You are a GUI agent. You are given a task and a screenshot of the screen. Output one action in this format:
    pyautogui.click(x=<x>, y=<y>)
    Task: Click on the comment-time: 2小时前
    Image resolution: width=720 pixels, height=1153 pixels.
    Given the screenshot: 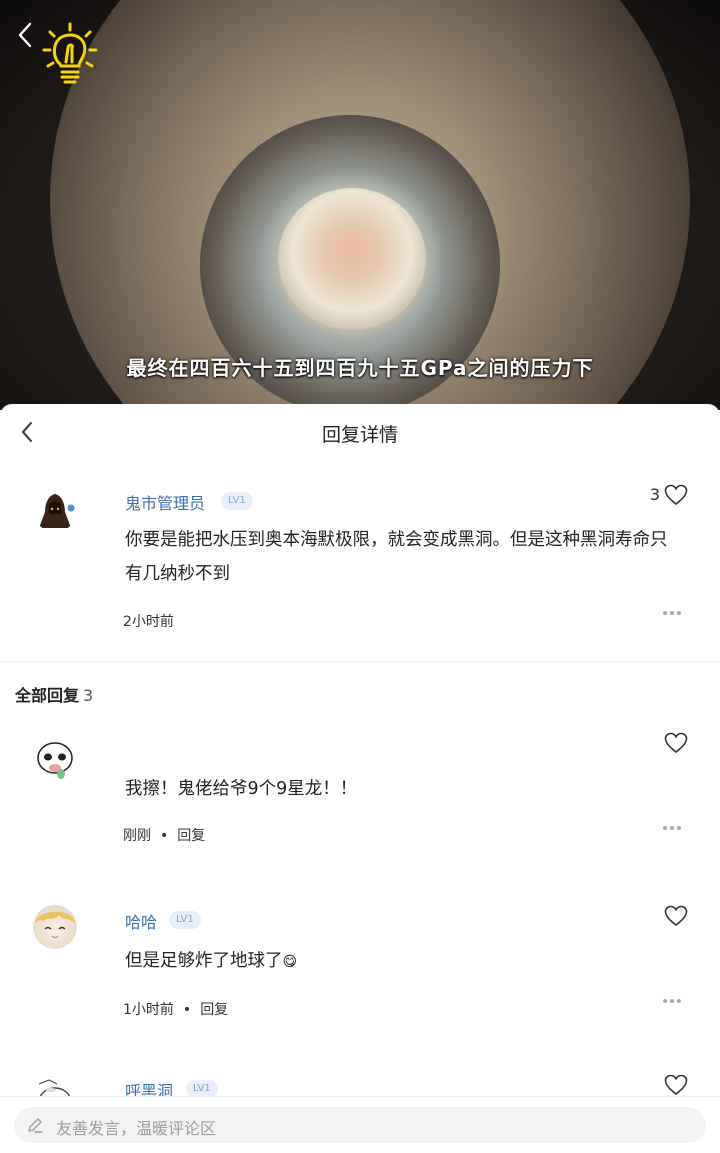 What is the action you would take?
    pyautogui.click(x=148, y=622)
    